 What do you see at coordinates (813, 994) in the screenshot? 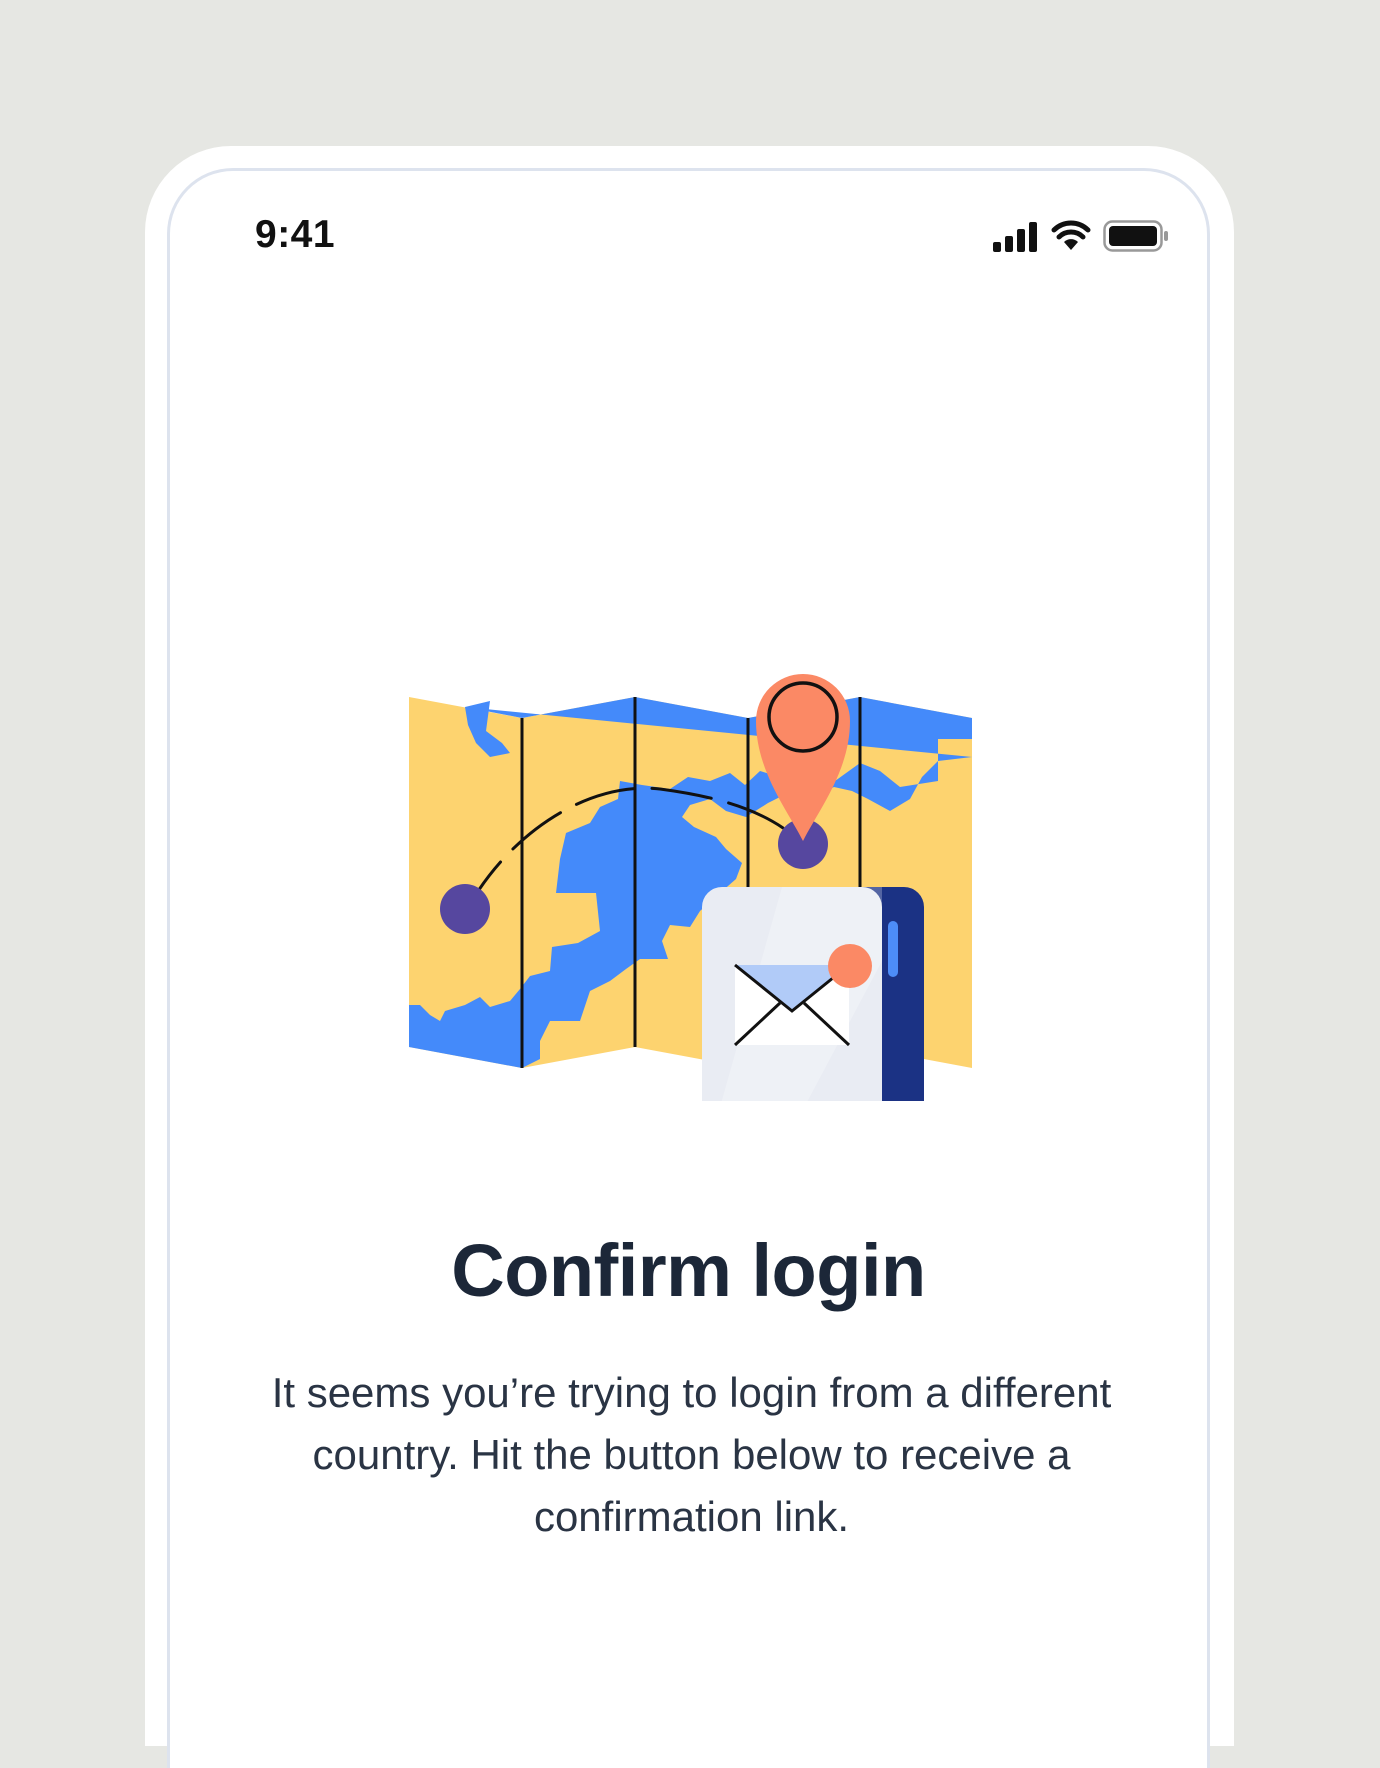
I see `phone-illustration` at bounding box center [813, 994].